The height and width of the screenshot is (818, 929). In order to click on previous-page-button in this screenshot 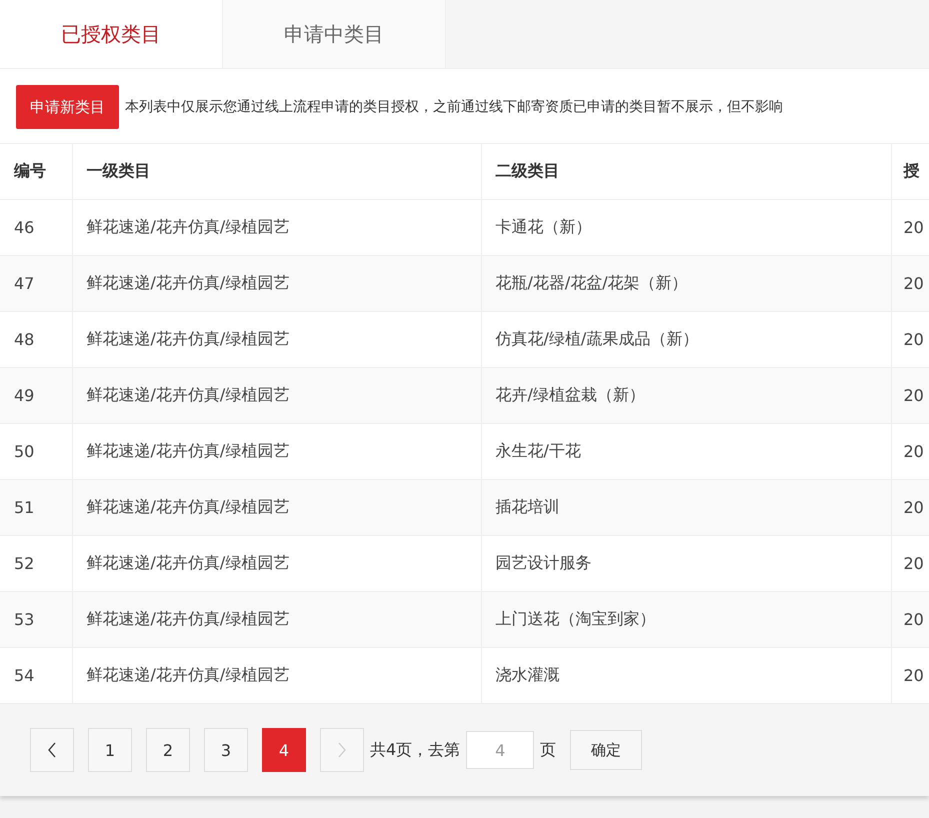, I will do `click(52, 750)`.